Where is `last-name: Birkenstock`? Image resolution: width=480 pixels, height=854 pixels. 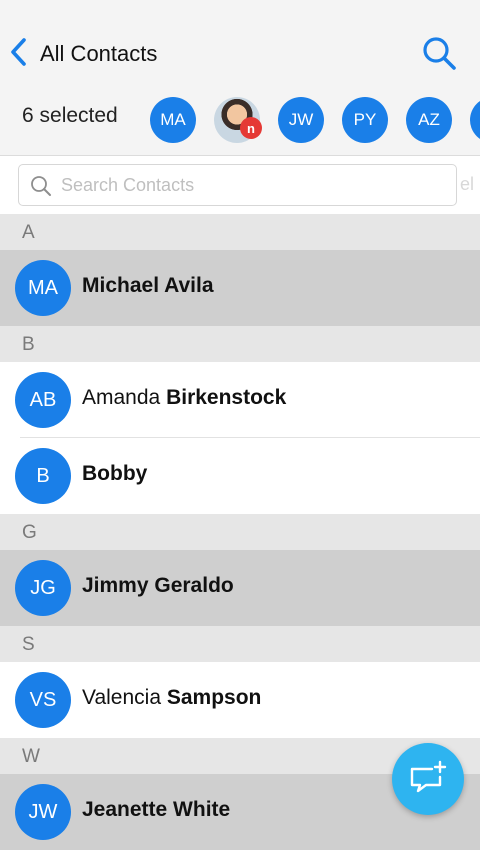 last-name: Birkenstock is located at coordinates (226, 397).